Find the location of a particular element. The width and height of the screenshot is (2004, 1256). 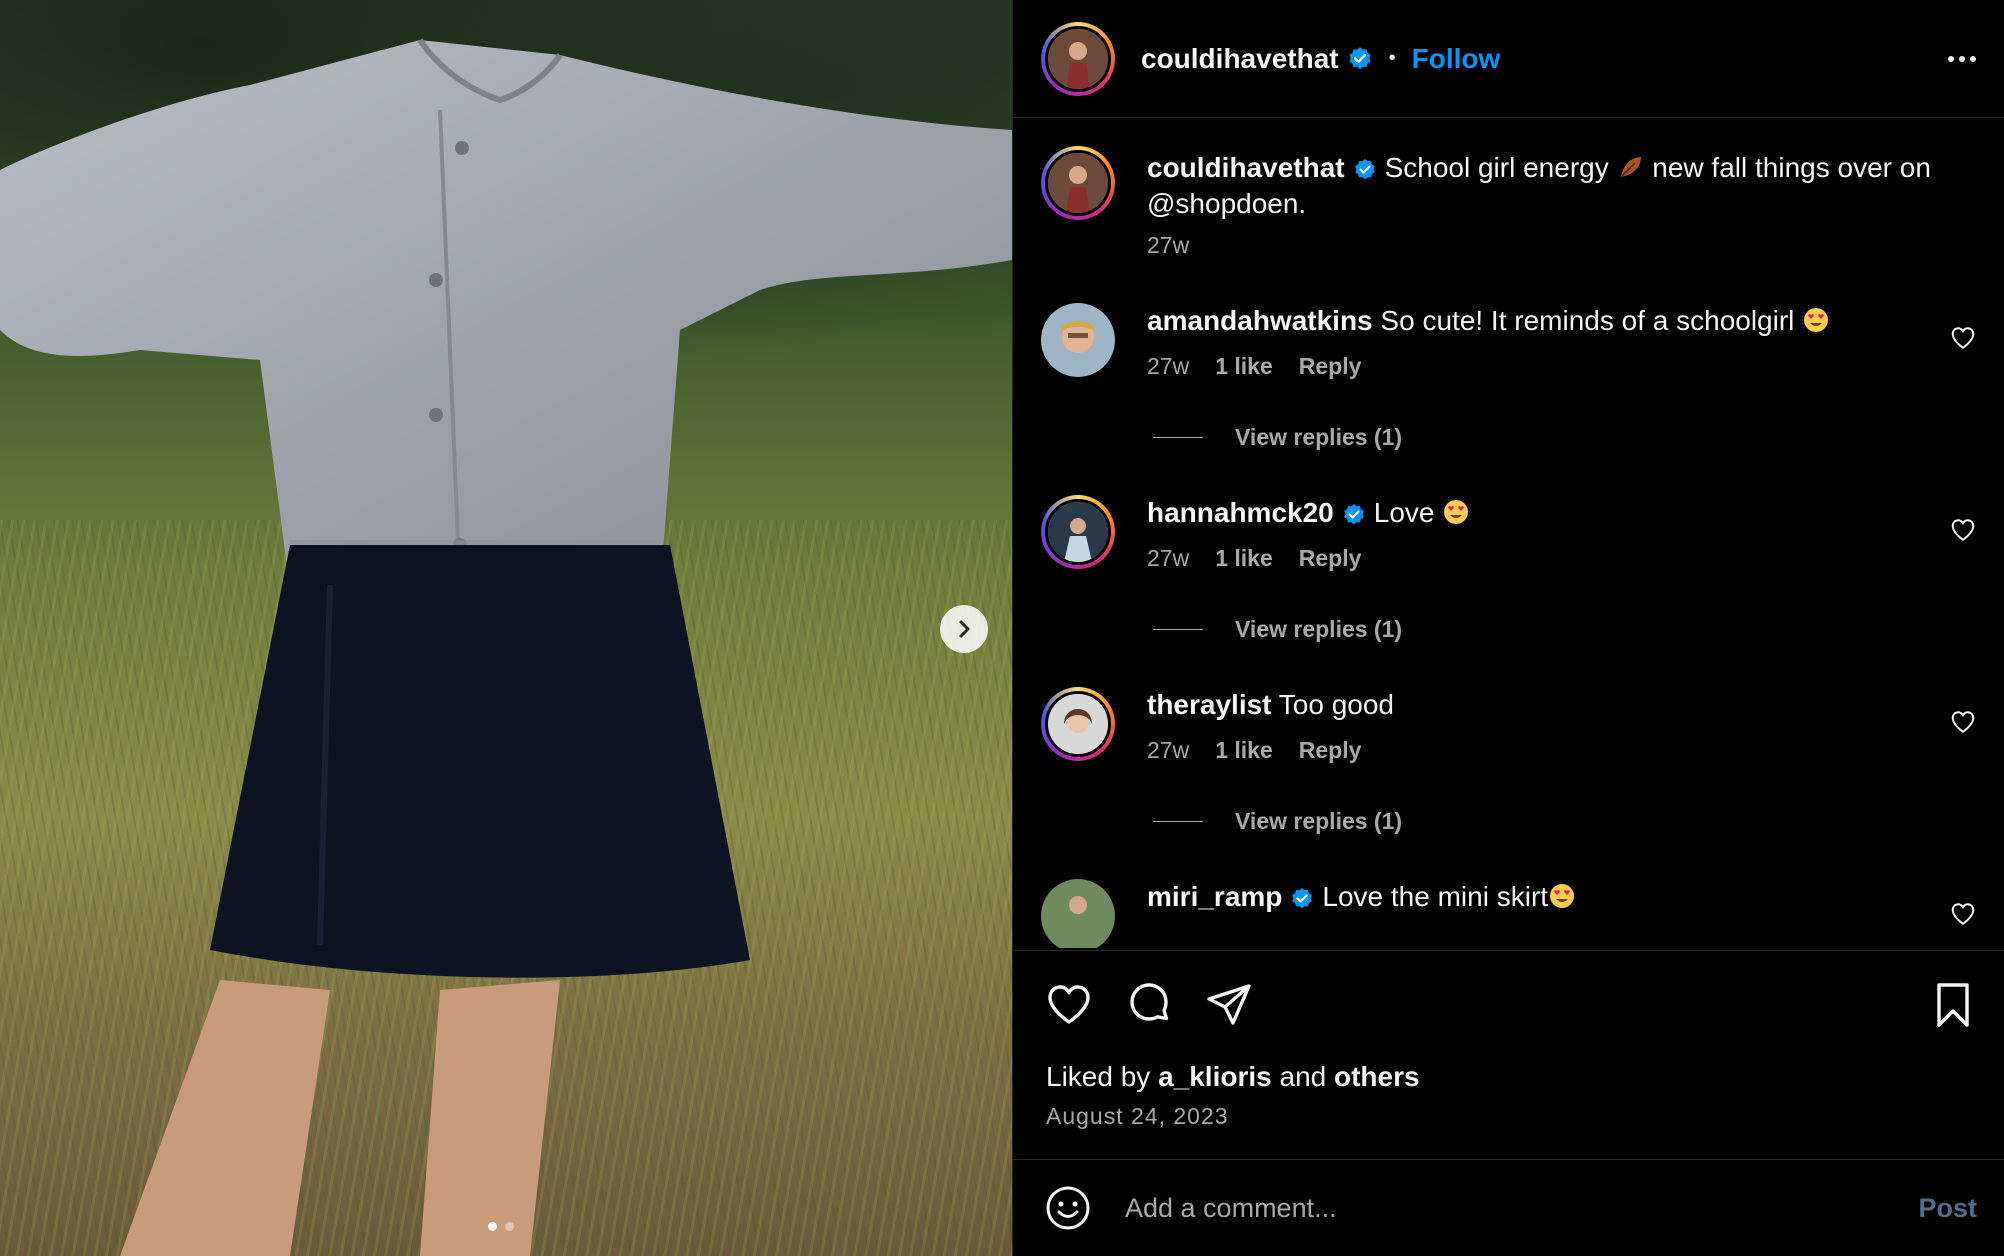

post-comment-button: Post is located at coordinates (1947, 1208).